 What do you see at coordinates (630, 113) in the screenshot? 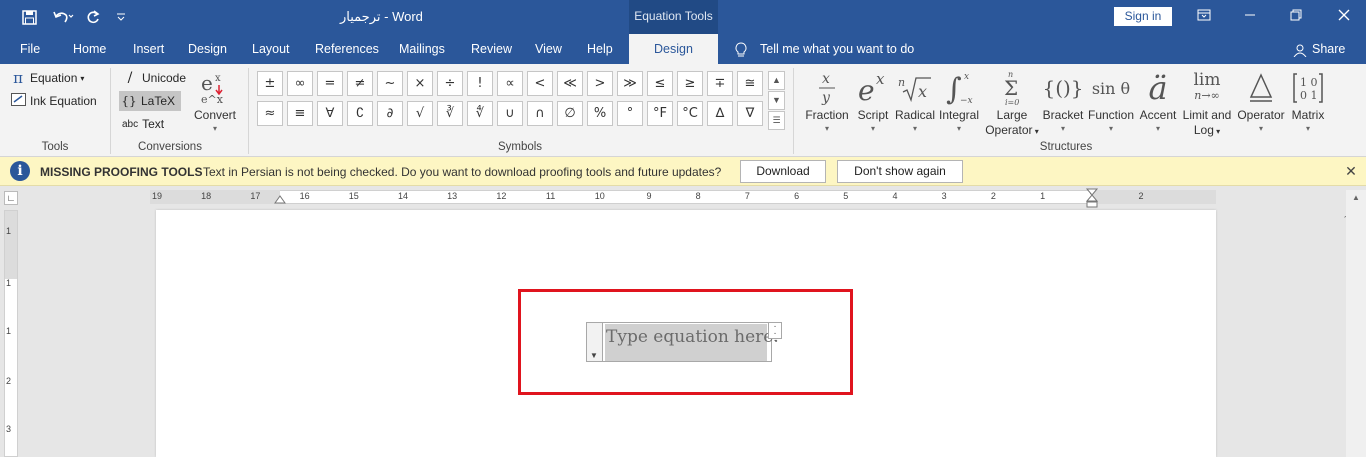
I see `symbol-button: °` at bounding box center [630, 113].